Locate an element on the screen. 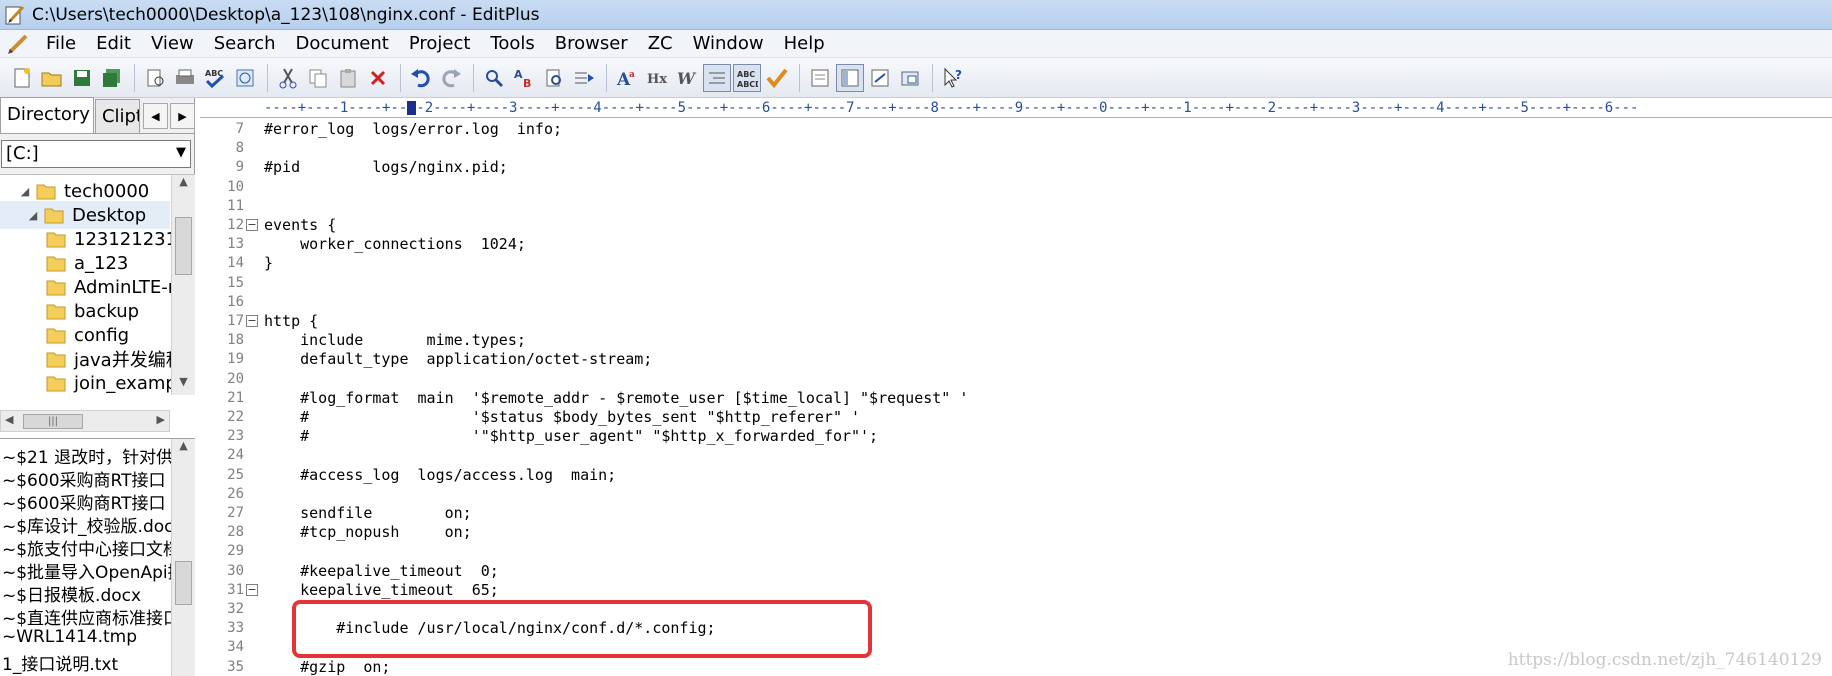  copy-icon is located at coordinates (318, 78).